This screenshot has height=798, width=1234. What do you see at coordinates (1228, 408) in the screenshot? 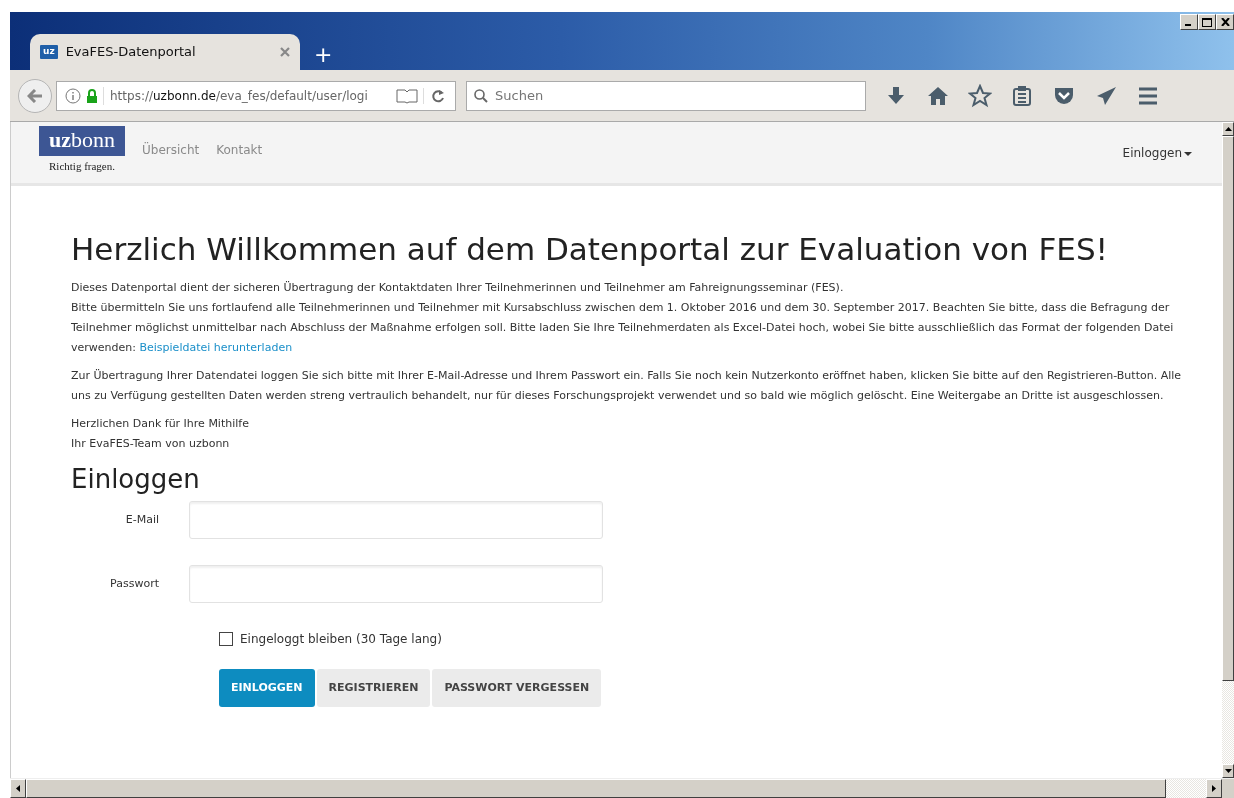
I see `scrollbar-thumb` at bounding box center [1228, 408].